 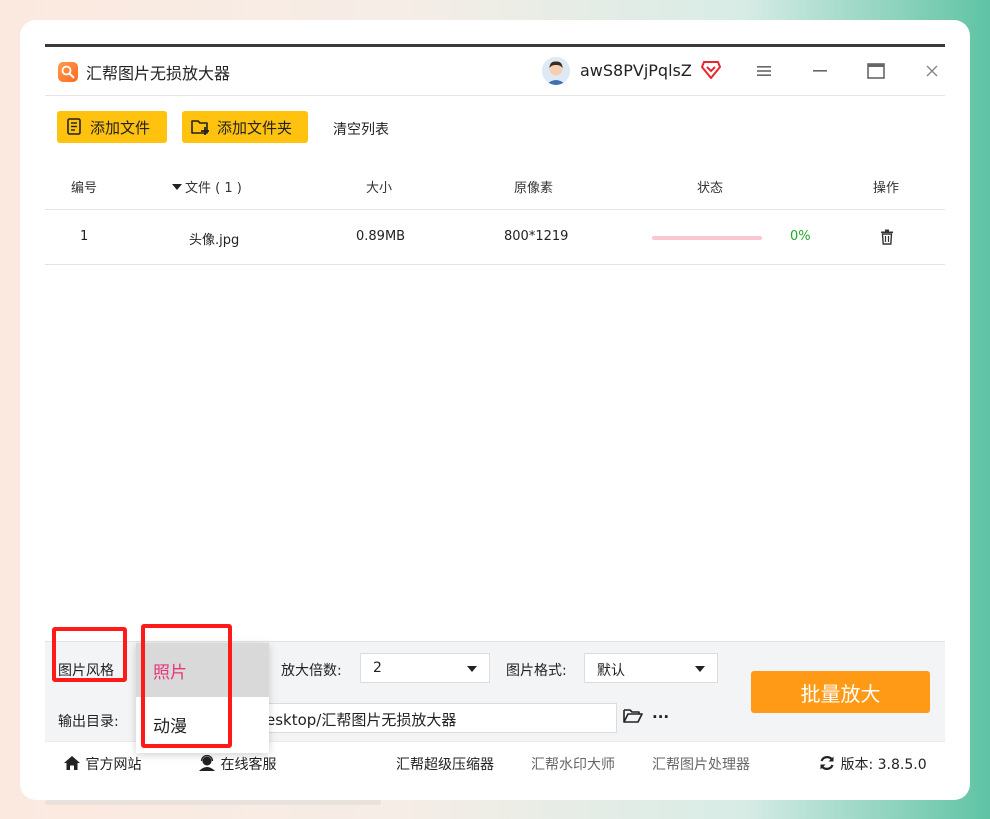 What do you see at coordinates (633, 718) in the screenshot?
I see `folder-open-icon` at bounding box center [633, 718].